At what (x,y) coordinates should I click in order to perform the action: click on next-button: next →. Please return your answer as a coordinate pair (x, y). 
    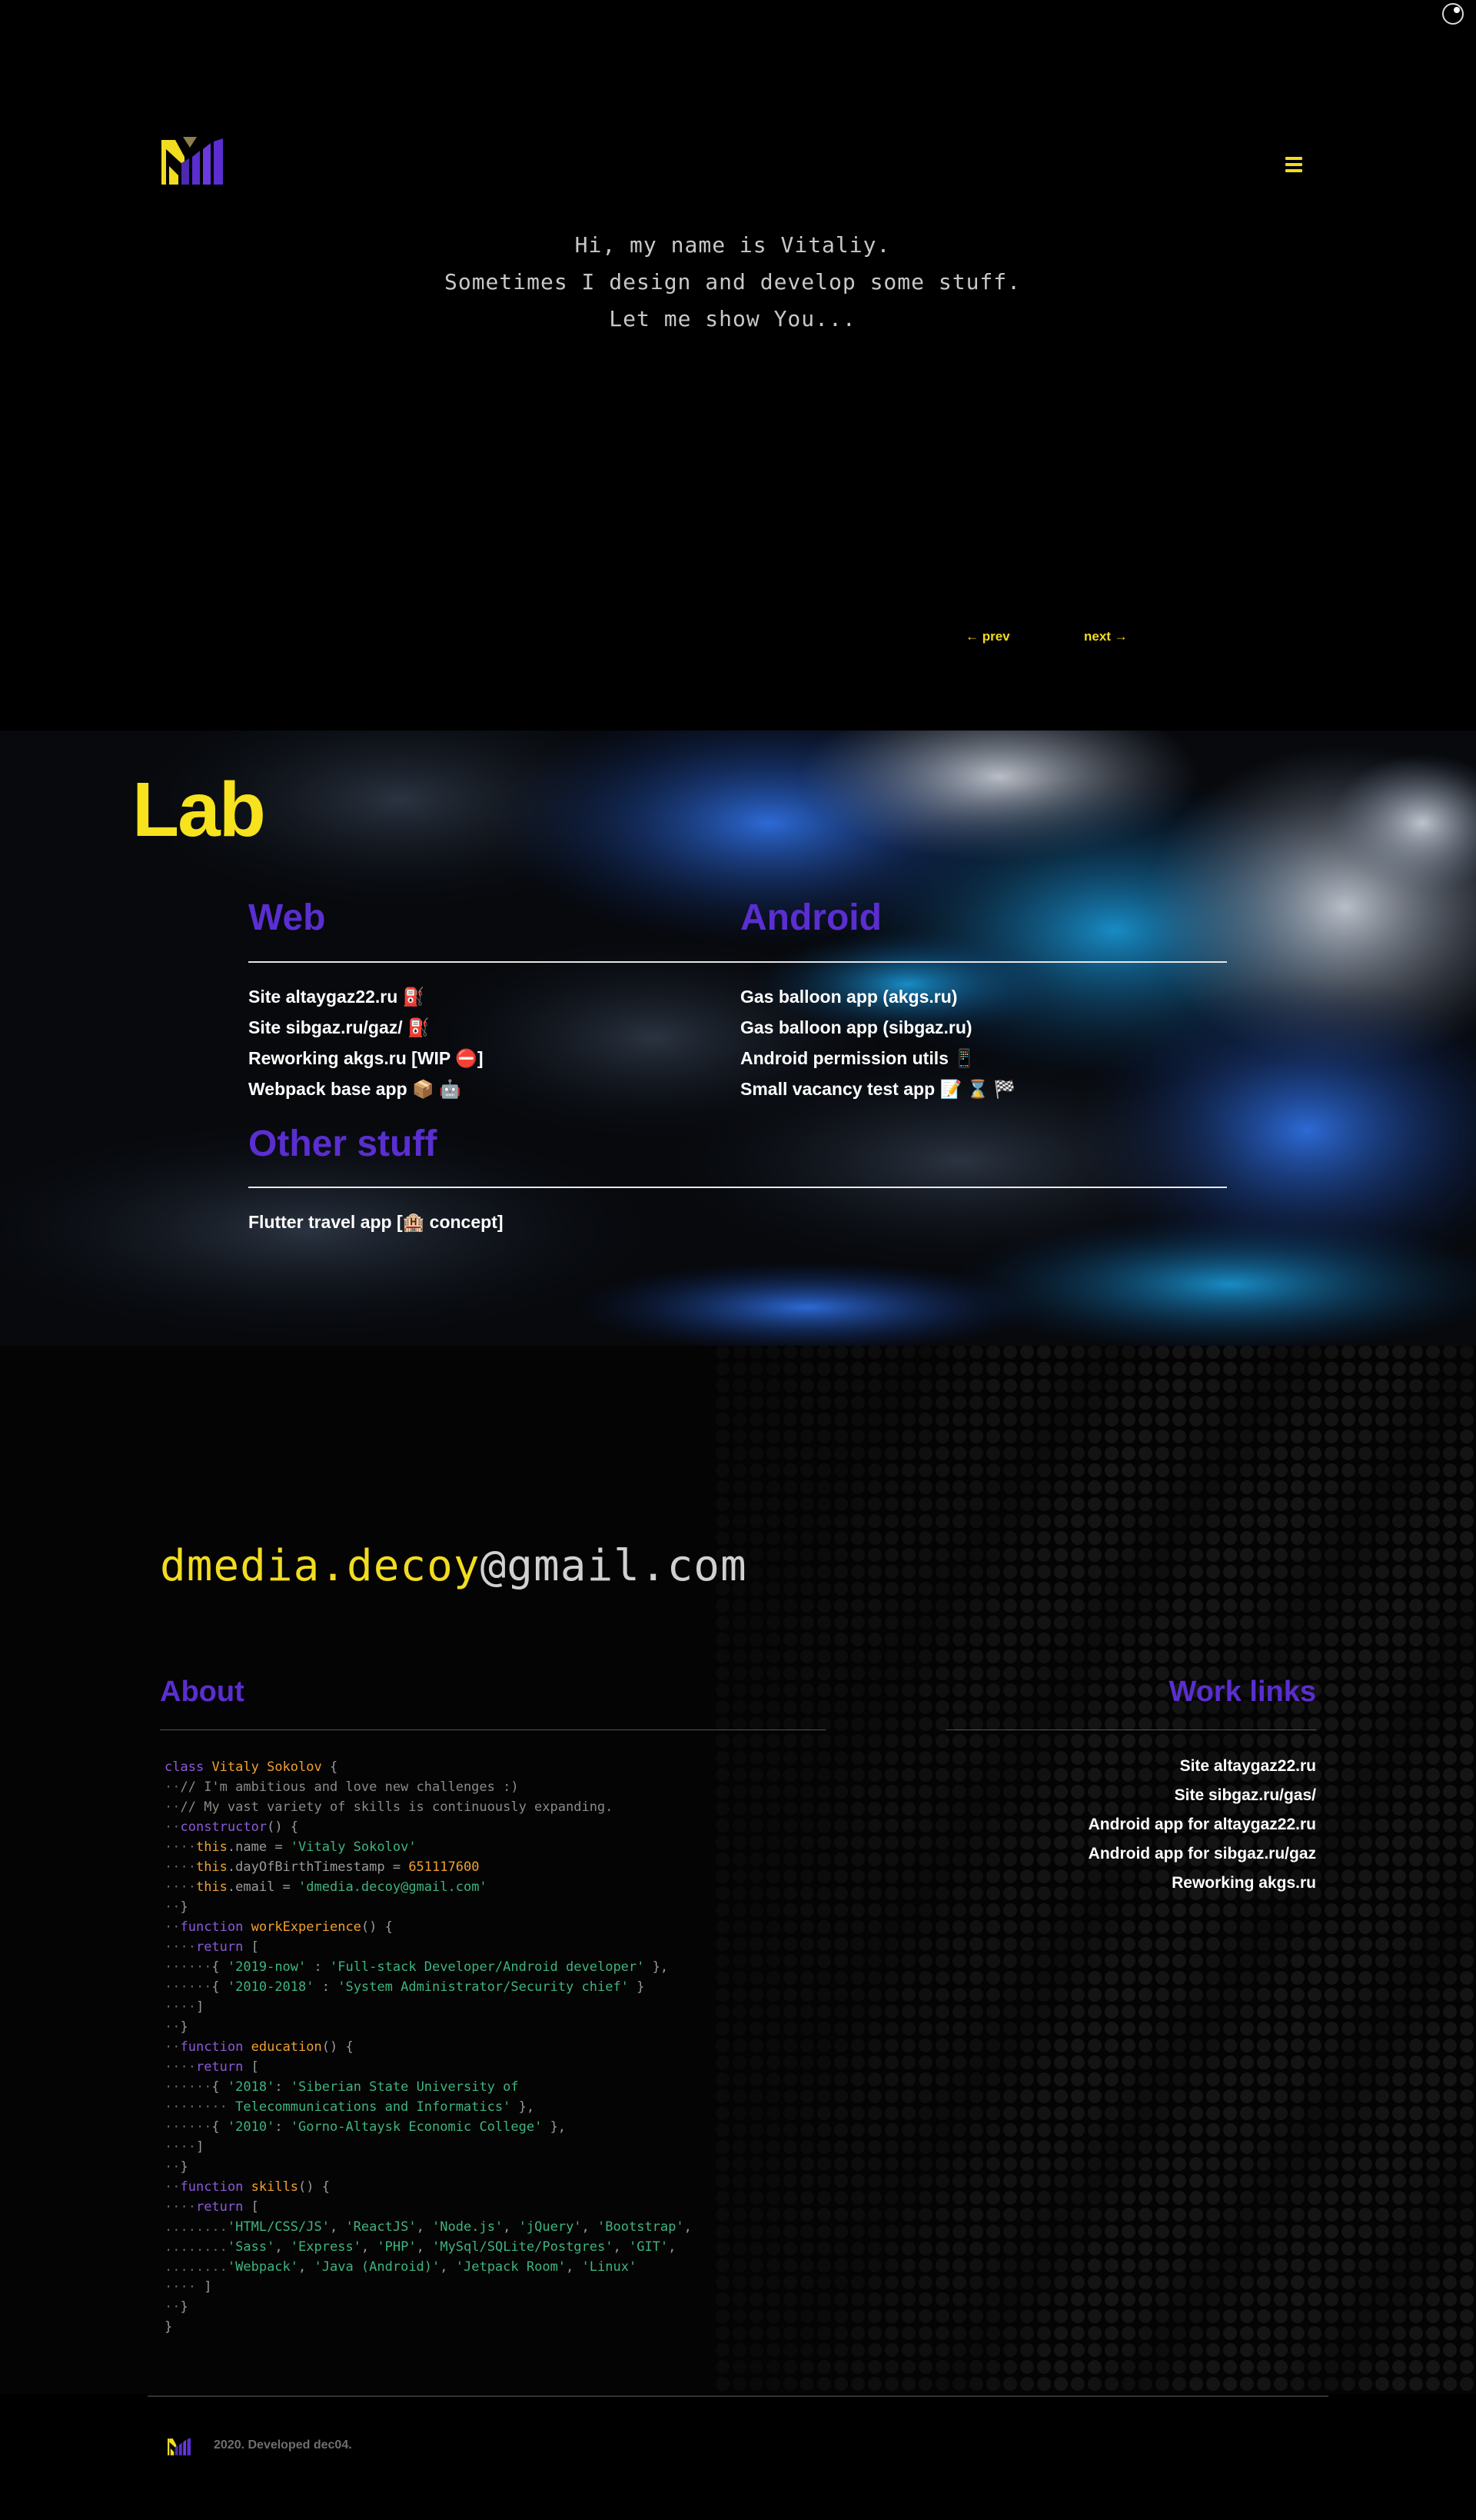
    Looking at the image, I should click on (1106, 636).